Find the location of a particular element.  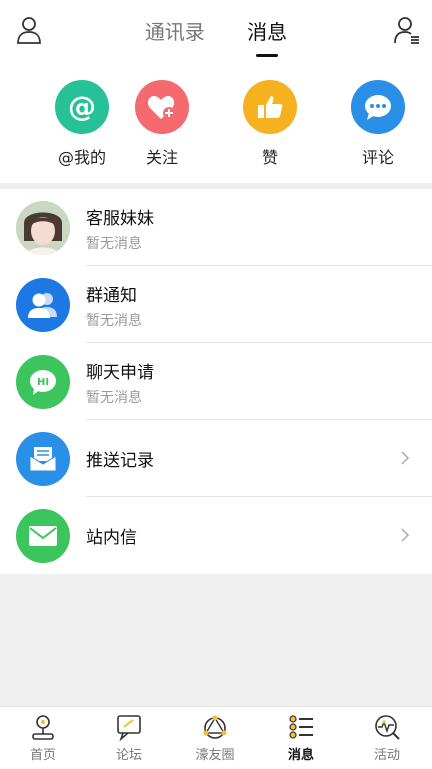

top-bar: 通讯录 消息 is located at coordinates (216, 31).